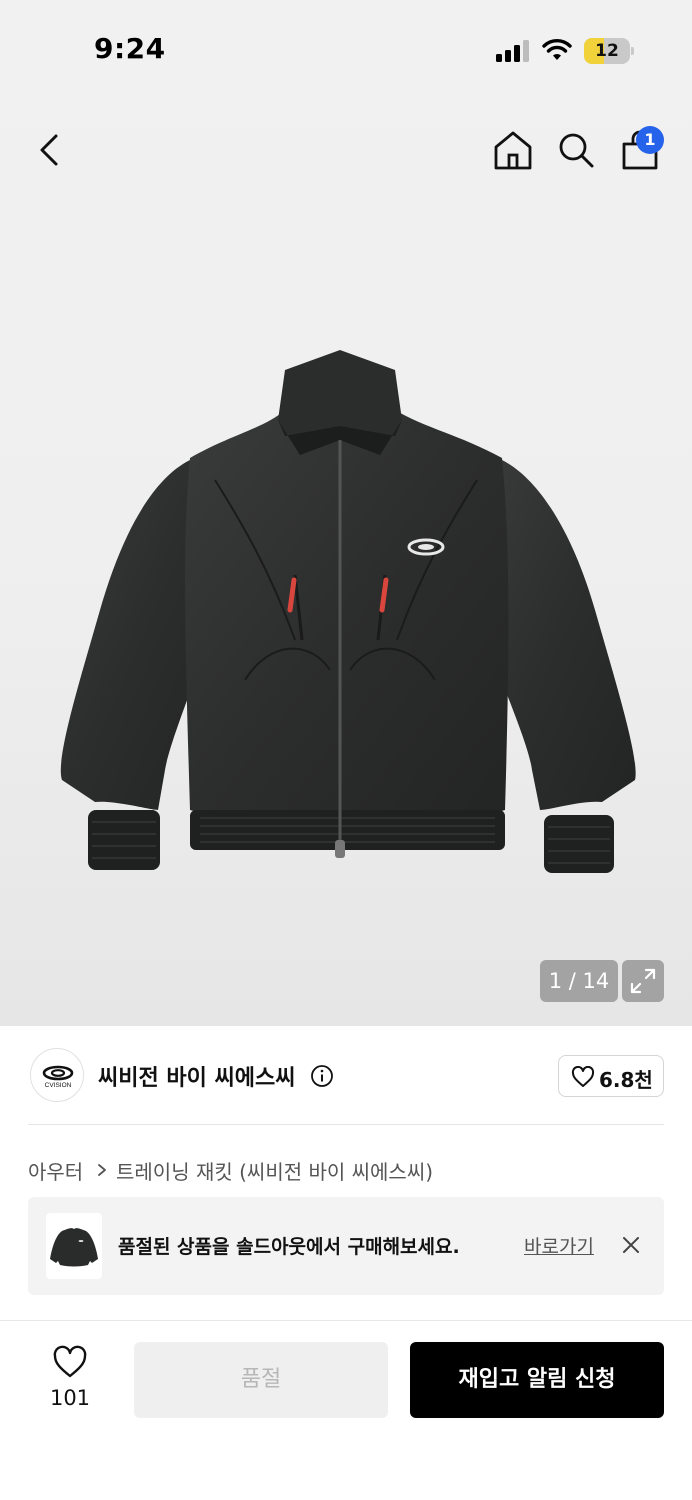 This screenshot has height=1500, width=692. I want to click on breadcrumb-product: 트레이닝 재킷 (씨비전 바이 씨에스씨), so click(274, 1170).